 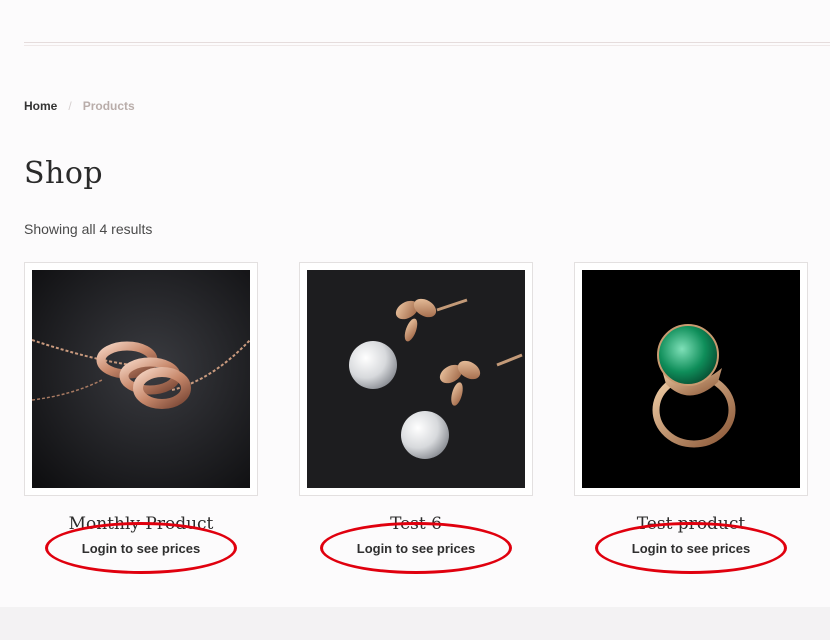 What do you see at coordinates (415, 623) in the screenshot?
I see `footer-band` at bounding box center [415, 623].